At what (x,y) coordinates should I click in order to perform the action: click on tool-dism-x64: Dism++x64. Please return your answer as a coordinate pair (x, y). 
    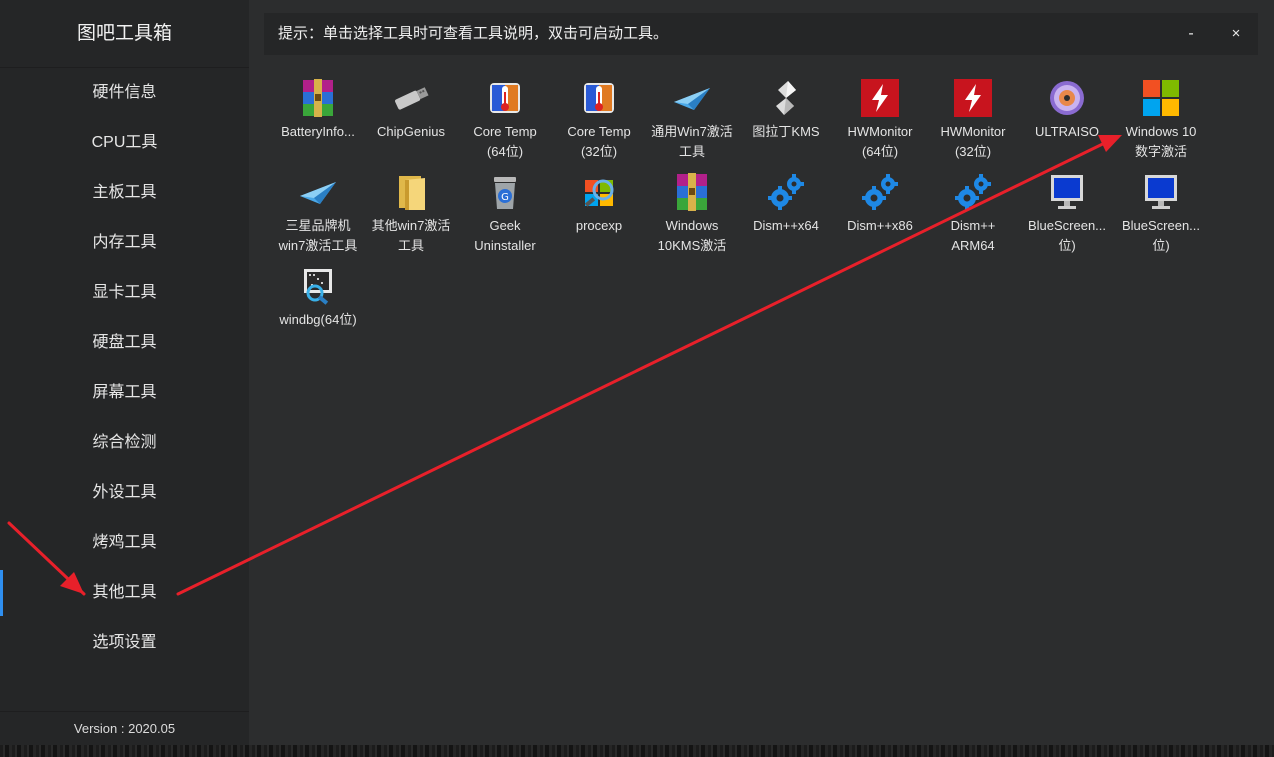
    Looking at the image, I should click on (786, 204).